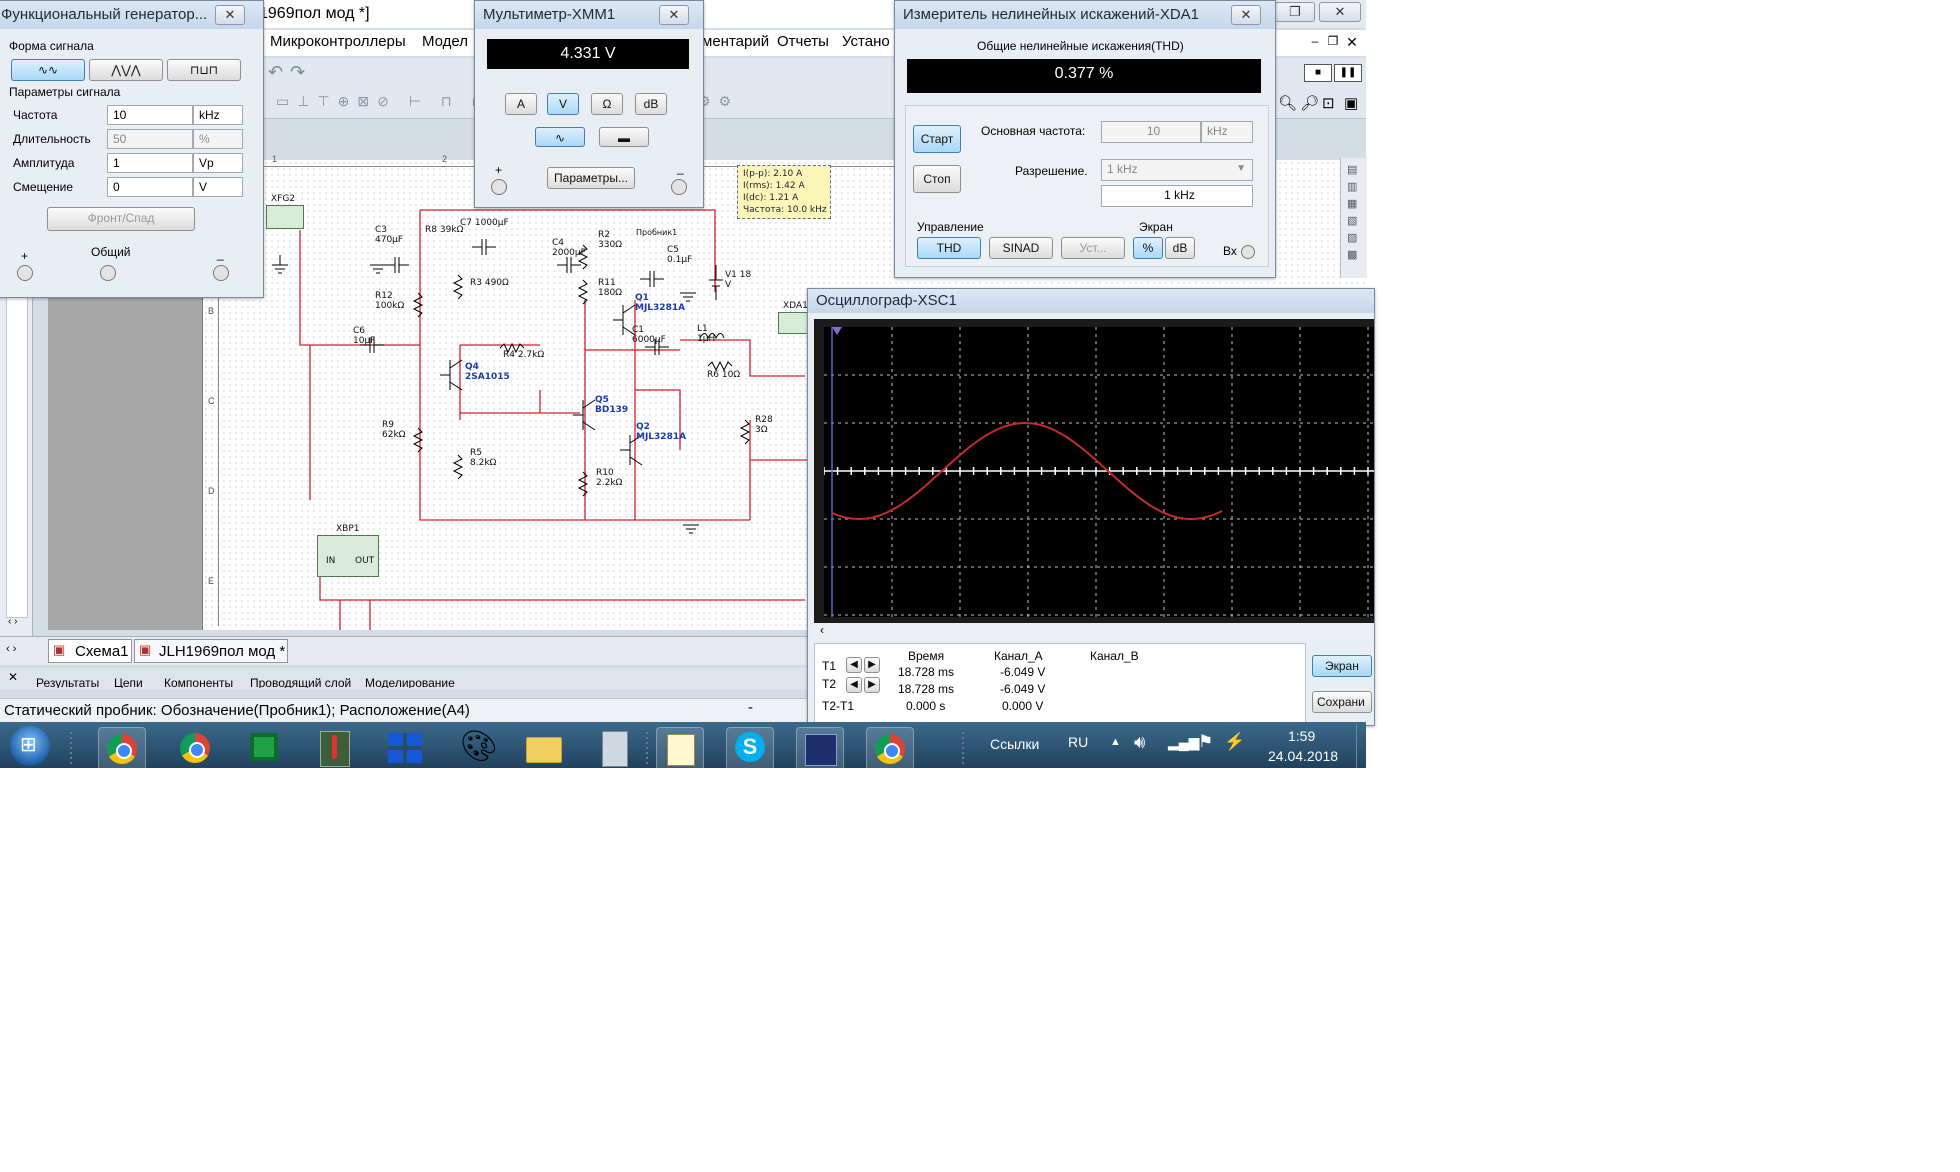  What do you see at coordinates (218, 187) in the screenshot?
I see `offset-unit: V` at bounding box center [218, 187].